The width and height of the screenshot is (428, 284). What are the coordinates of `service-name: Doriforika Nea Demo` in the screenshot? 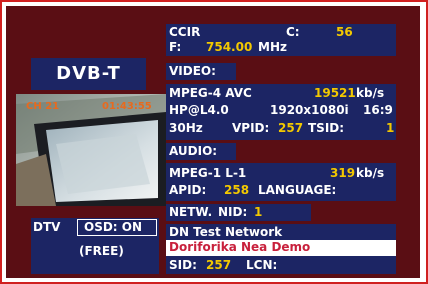 It's located at (240, 247).